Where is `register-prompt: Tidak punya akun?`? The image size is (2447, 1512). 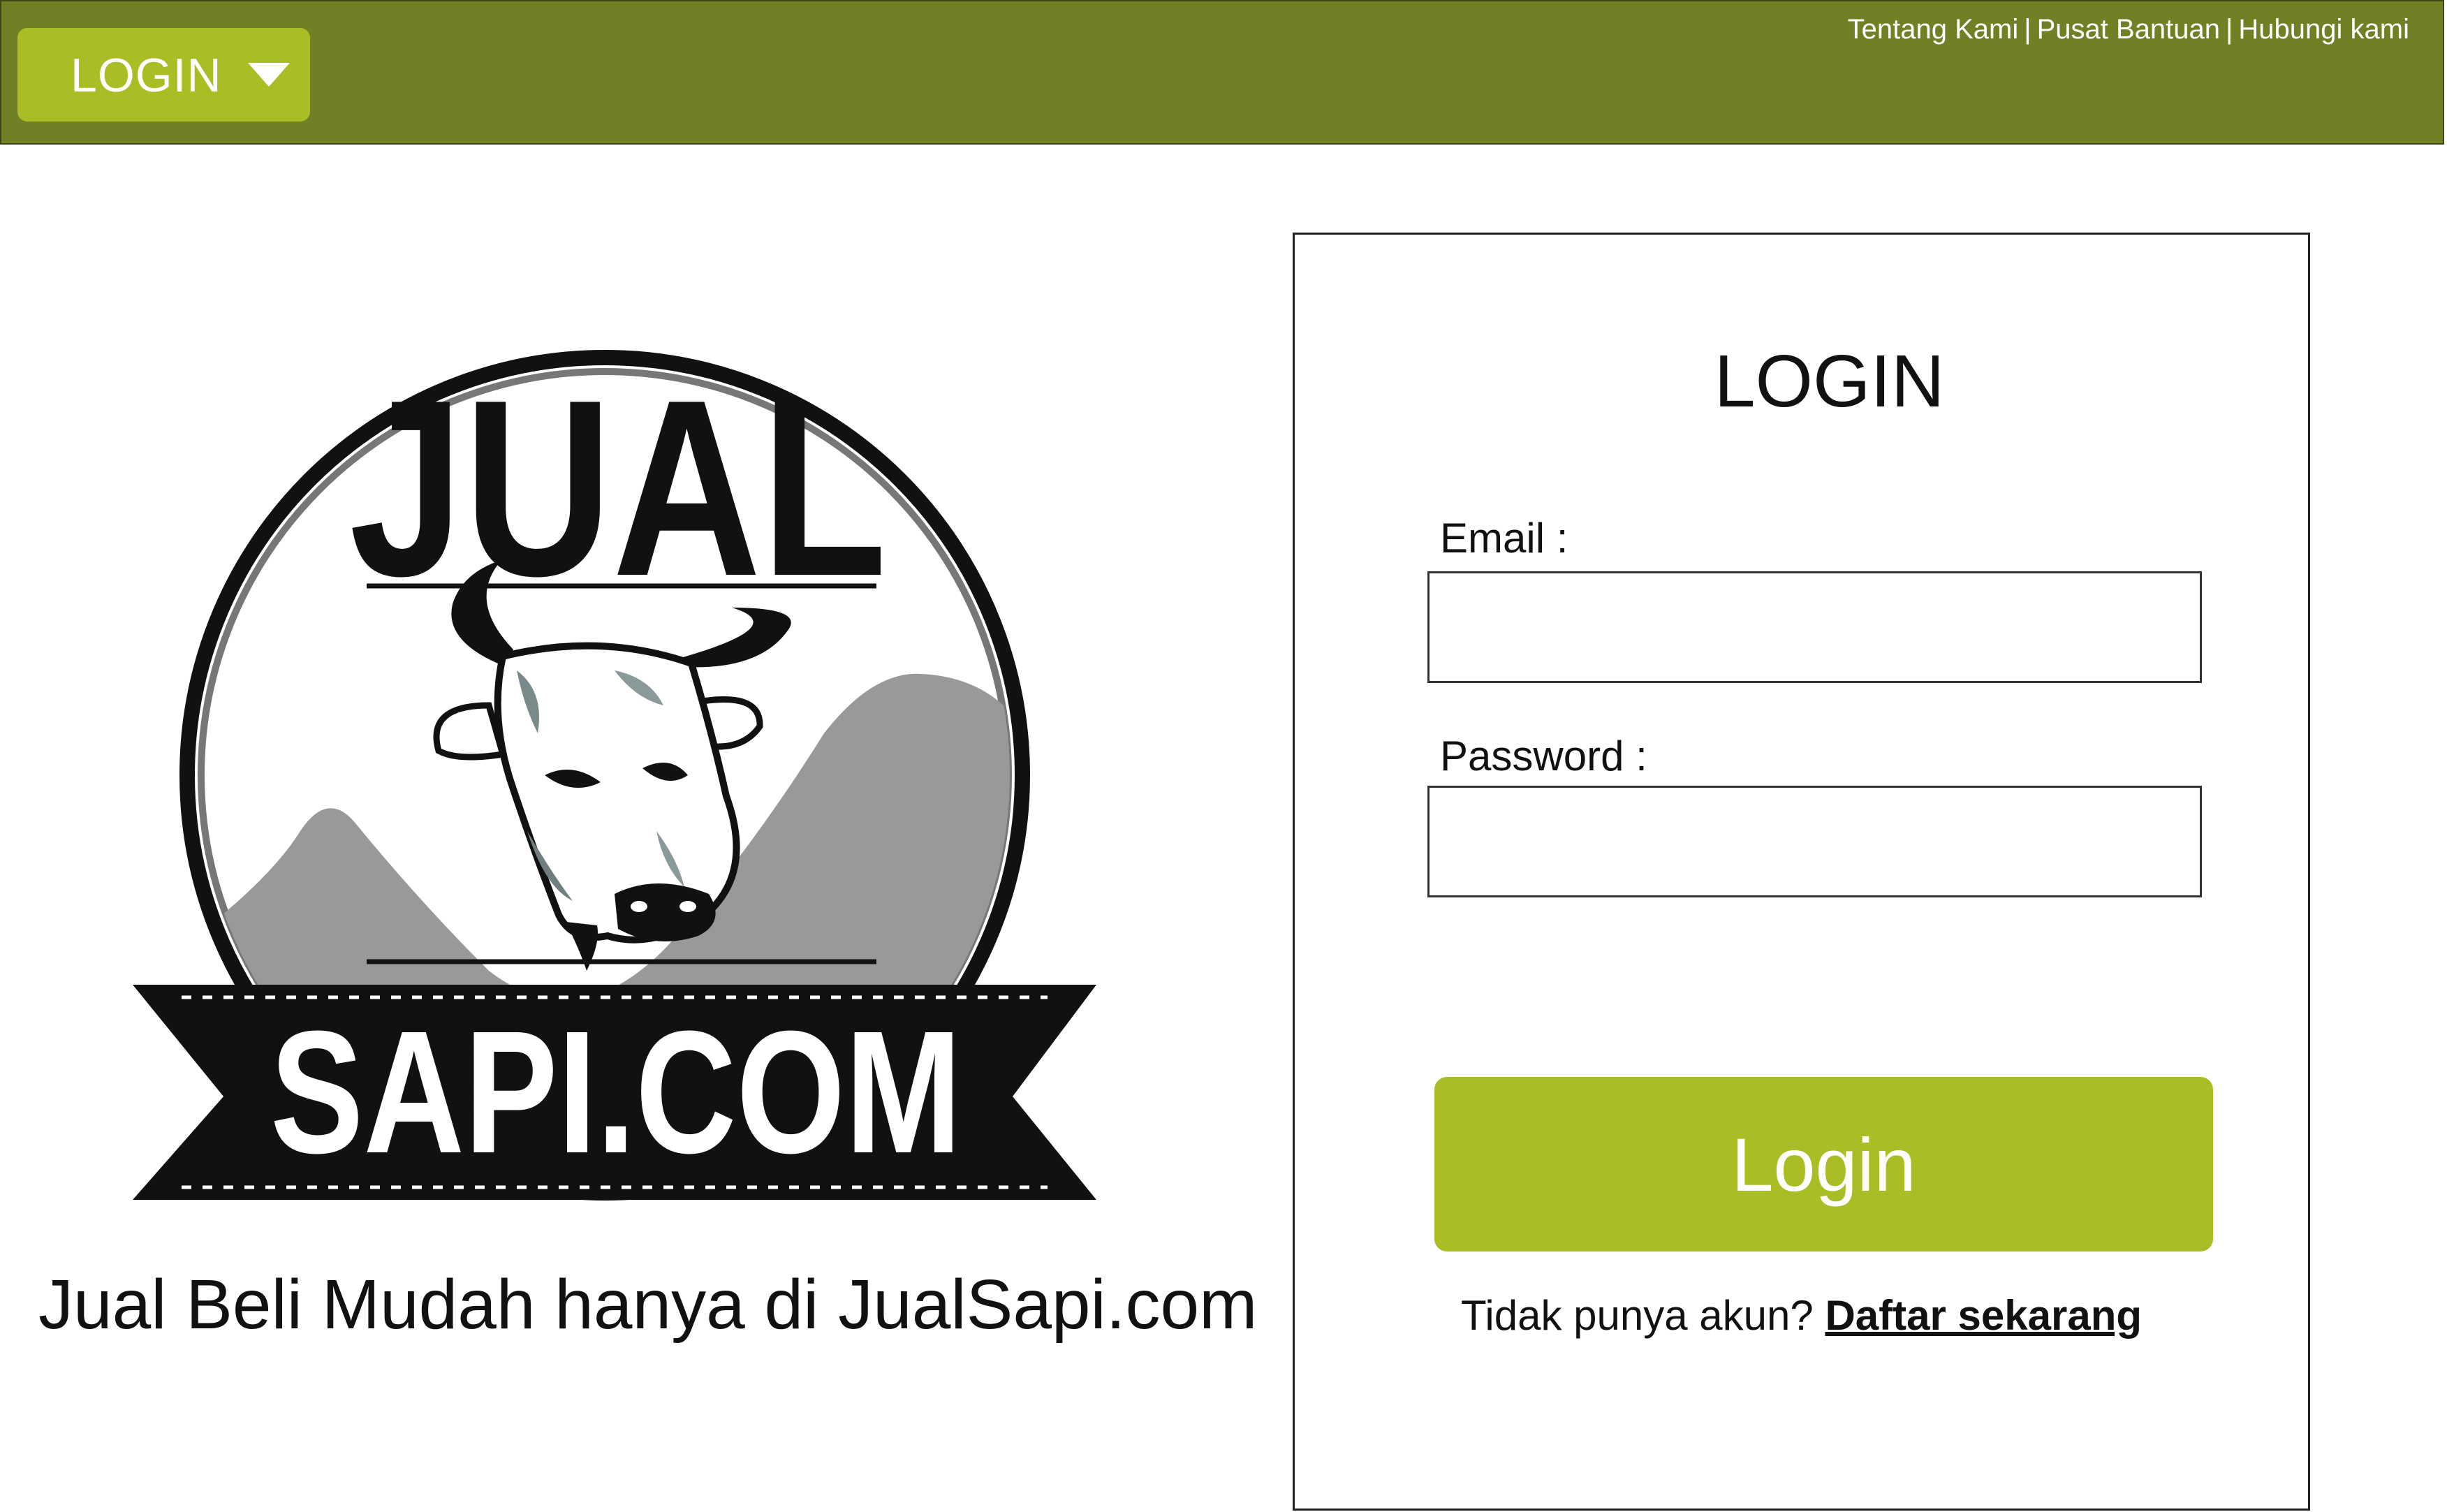 register-prompt: Tidak punya akun? is located at coordinates (1637, 1315).